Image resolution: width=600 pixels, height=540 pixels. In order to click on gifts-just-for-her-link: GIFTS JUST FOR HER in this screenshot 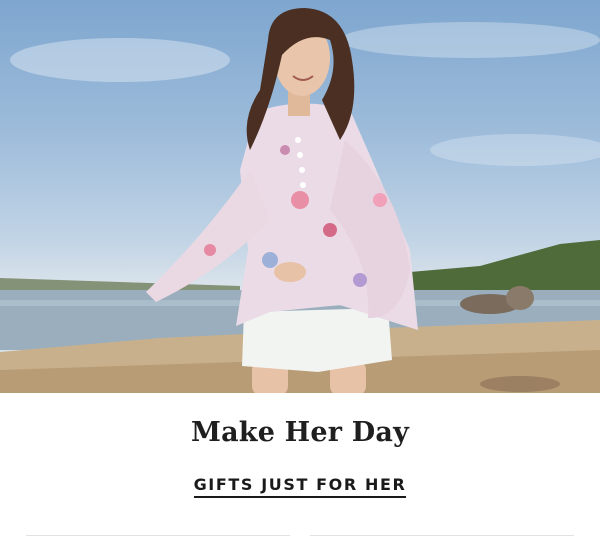, I will do `click(300, 486)`.